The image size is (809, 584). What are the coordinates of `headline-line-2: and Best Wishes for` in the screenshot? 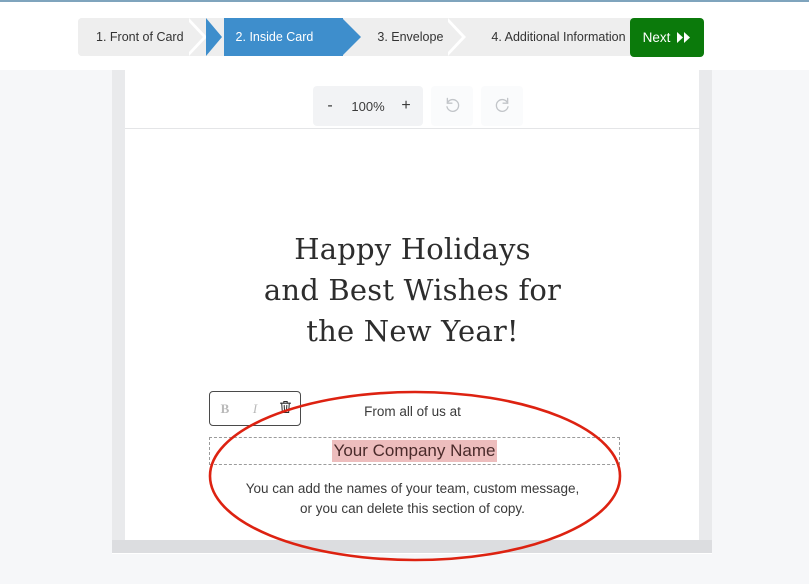 It's located at (412, 290).